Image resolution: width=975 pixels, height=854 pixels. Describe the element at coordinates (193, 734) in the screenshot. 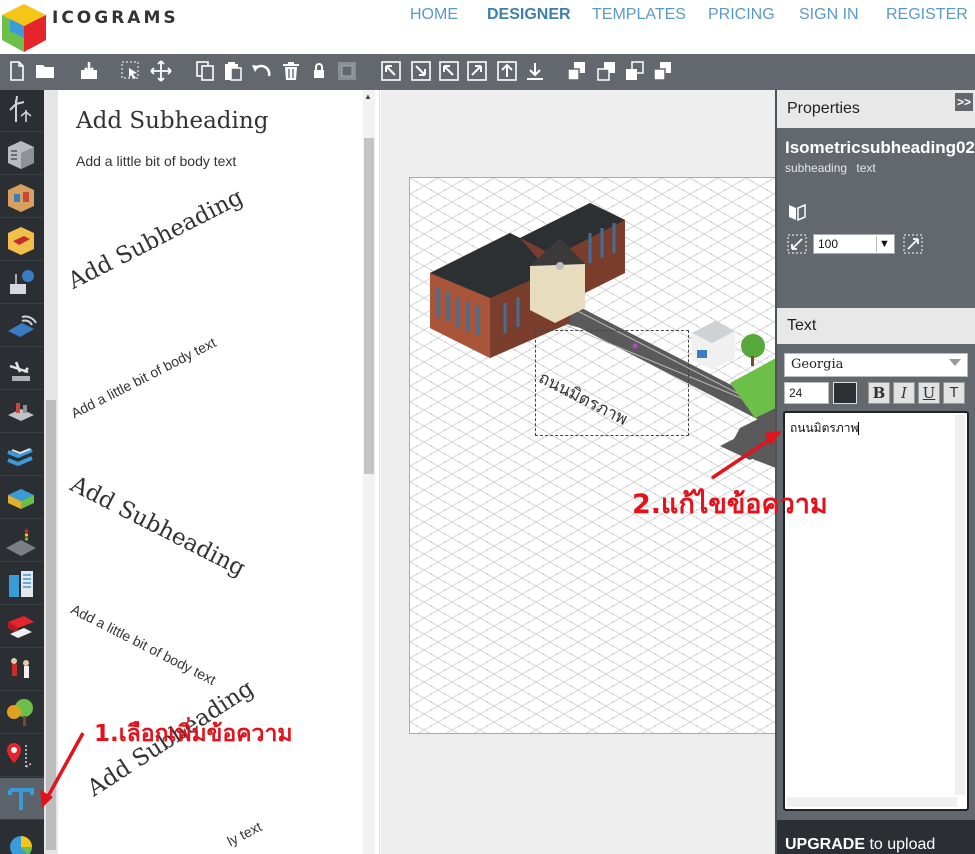

I see `annotation-step-1: 1.เลือกเพิ่มข้อความ` at that location.